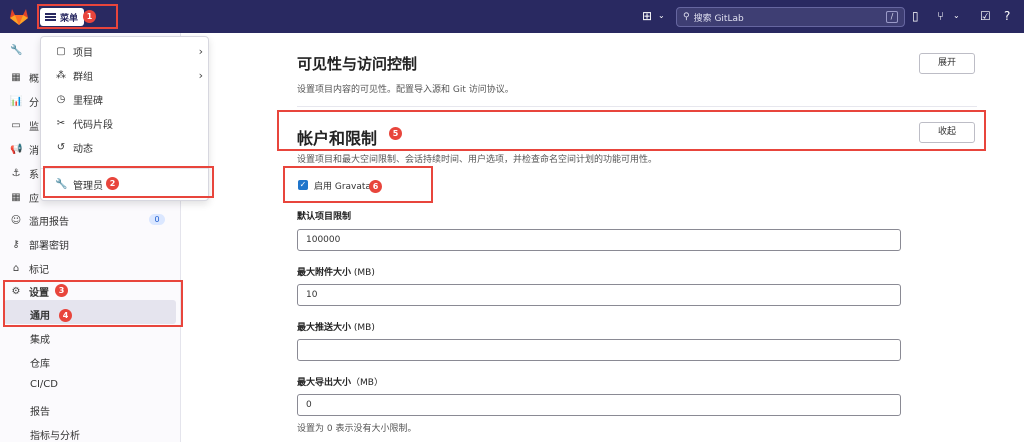  Describe the element at coordinates (336, 328) in the screenshot. I see `field-label-max-push-size: 最大推送大小 (MB)` at that location.